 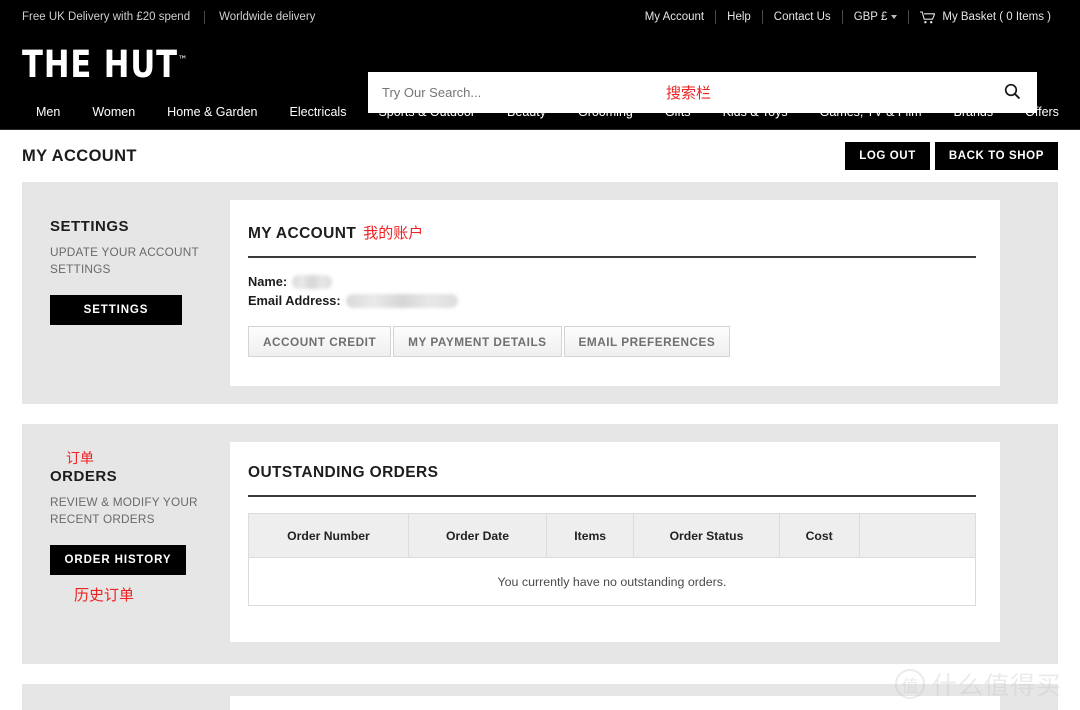 I want to click on order-history-button: ORDER HISTORY, so click(x=118, y=559).